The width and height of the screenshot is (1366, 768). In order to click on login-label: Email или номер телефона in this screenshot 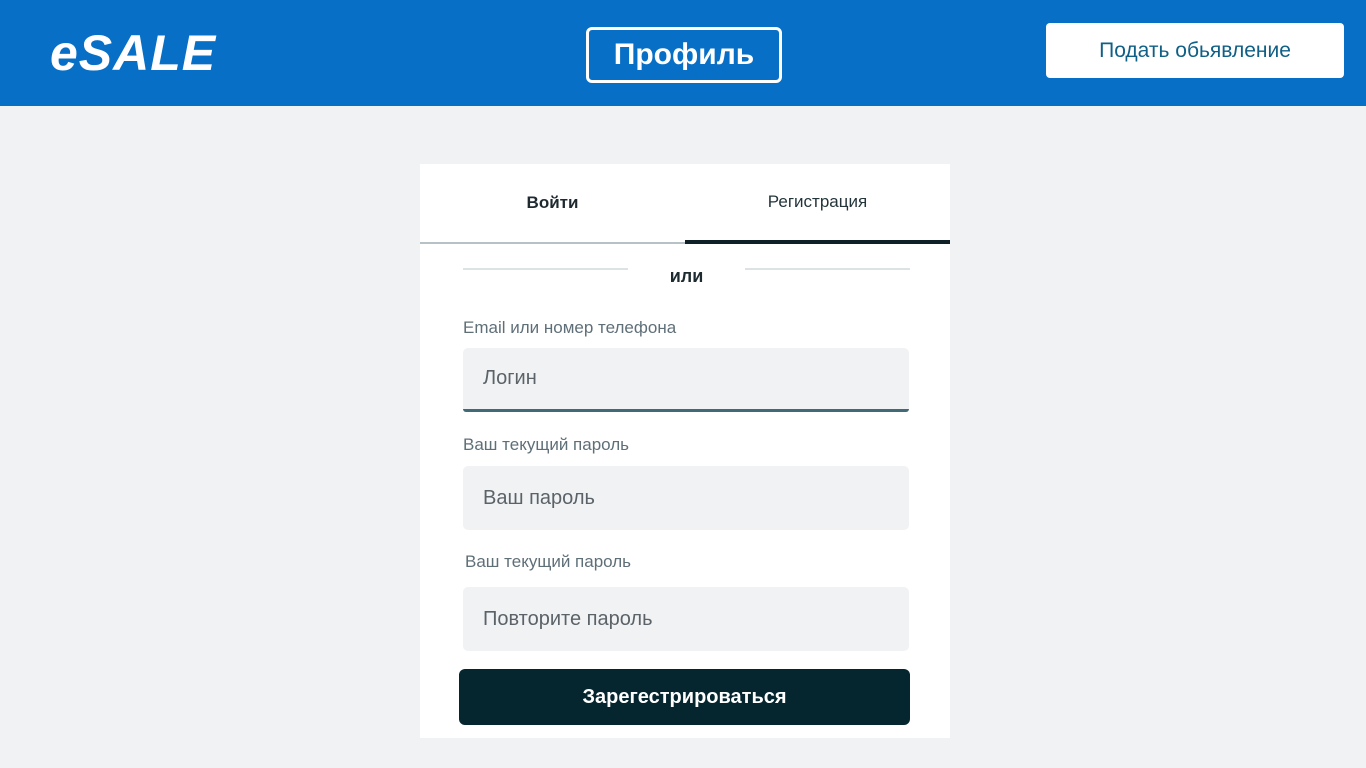, I will do `click(570, 327)`.